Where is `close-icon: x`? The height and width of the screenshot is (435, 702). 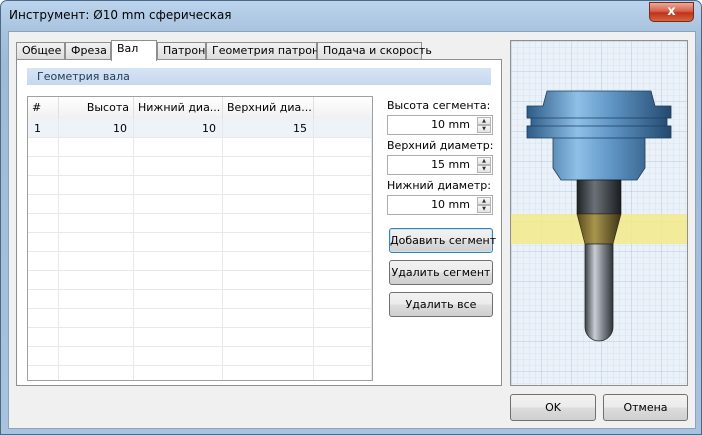 close-icon: x is located at coordinates (671, 11).